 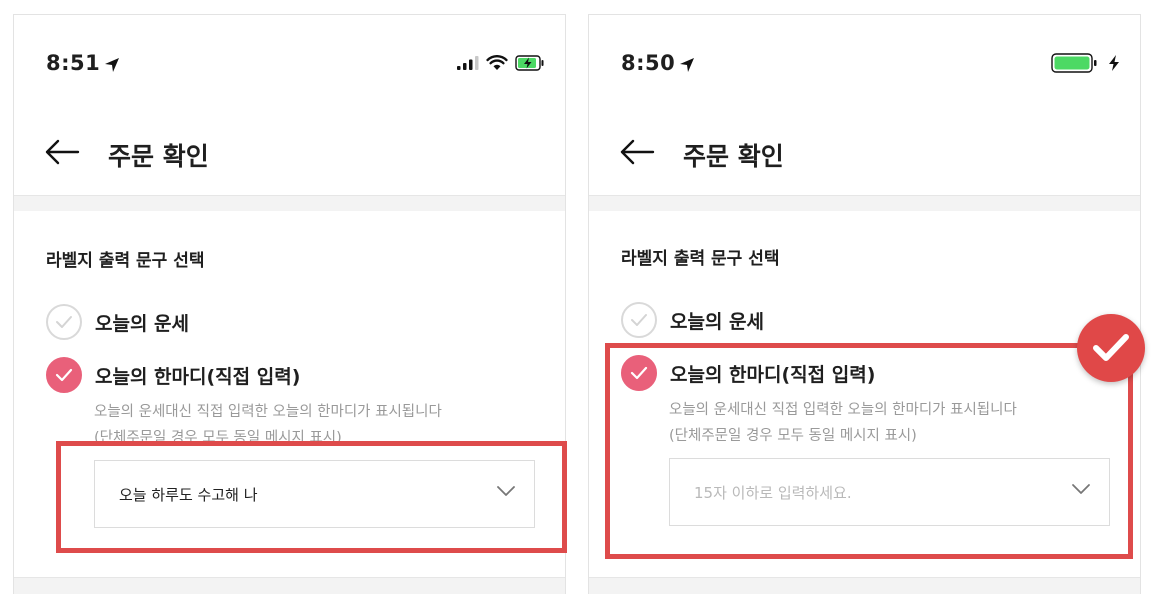 I want to click on status-time: 8:51, so click(x=83, y=63).